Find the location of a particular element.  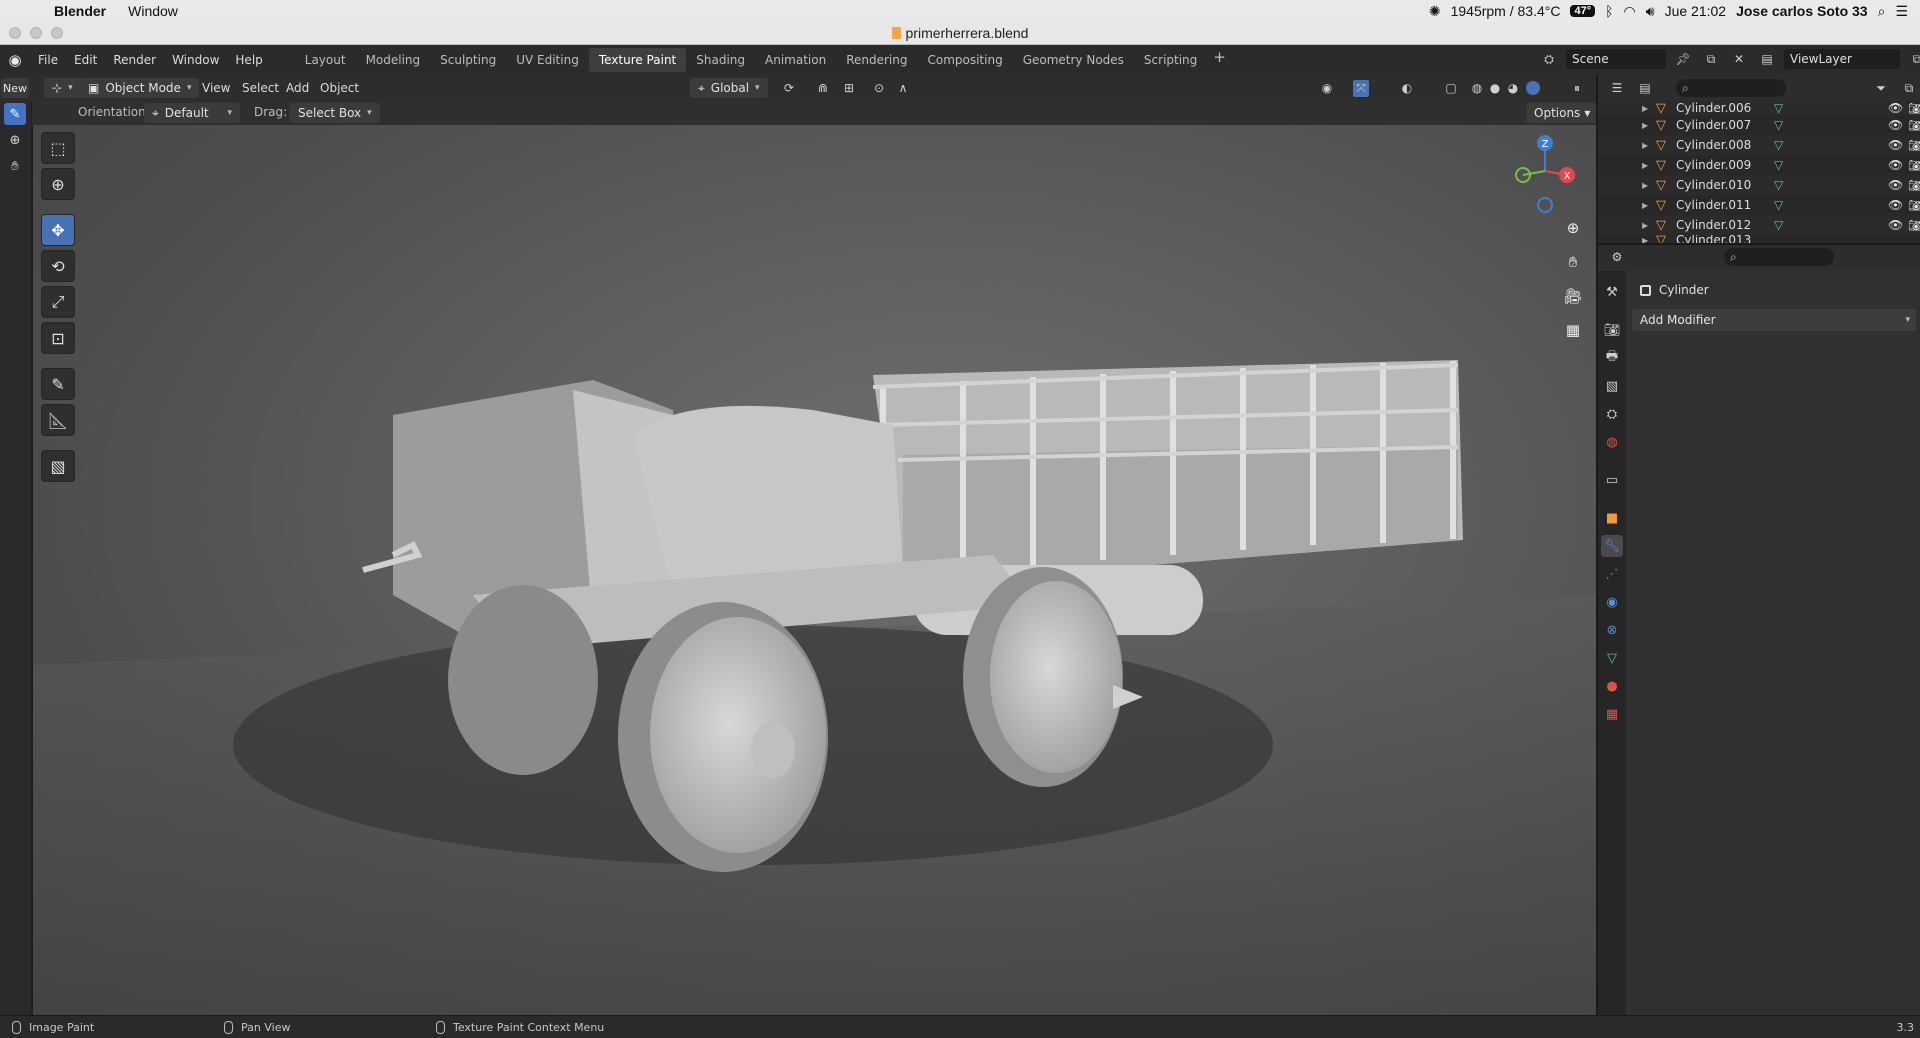

add-cube-tool-icon: ▧ is located at coordinates (58, 466).